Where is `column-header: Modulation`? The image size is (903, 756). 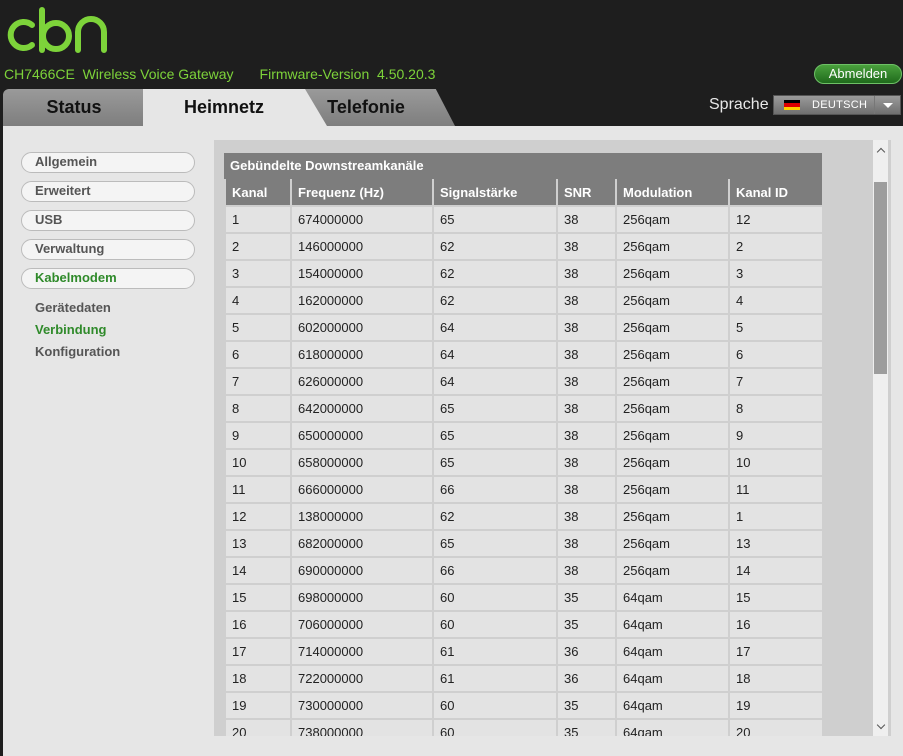 column-header: Modulation is located at coordinates (672, 193).